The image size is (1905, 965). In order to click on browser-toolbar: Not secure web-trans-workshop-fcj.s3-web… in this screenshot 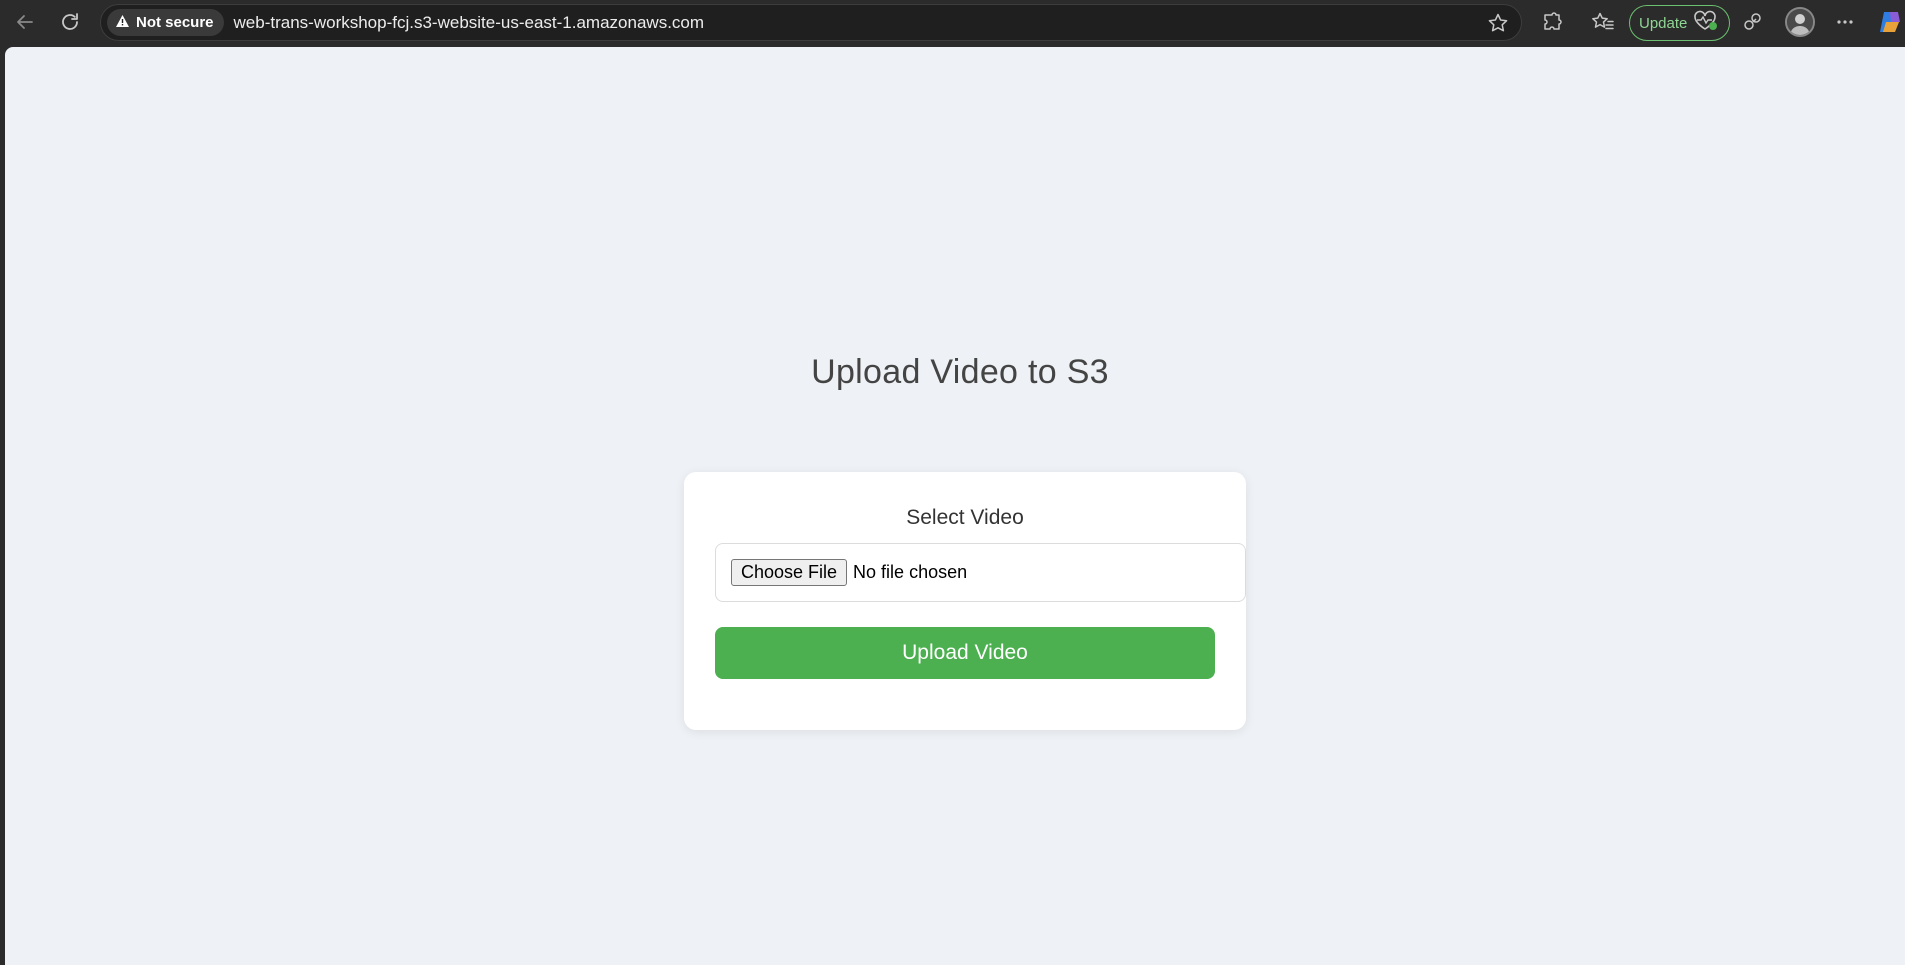, I will do `click(952, 22)`.